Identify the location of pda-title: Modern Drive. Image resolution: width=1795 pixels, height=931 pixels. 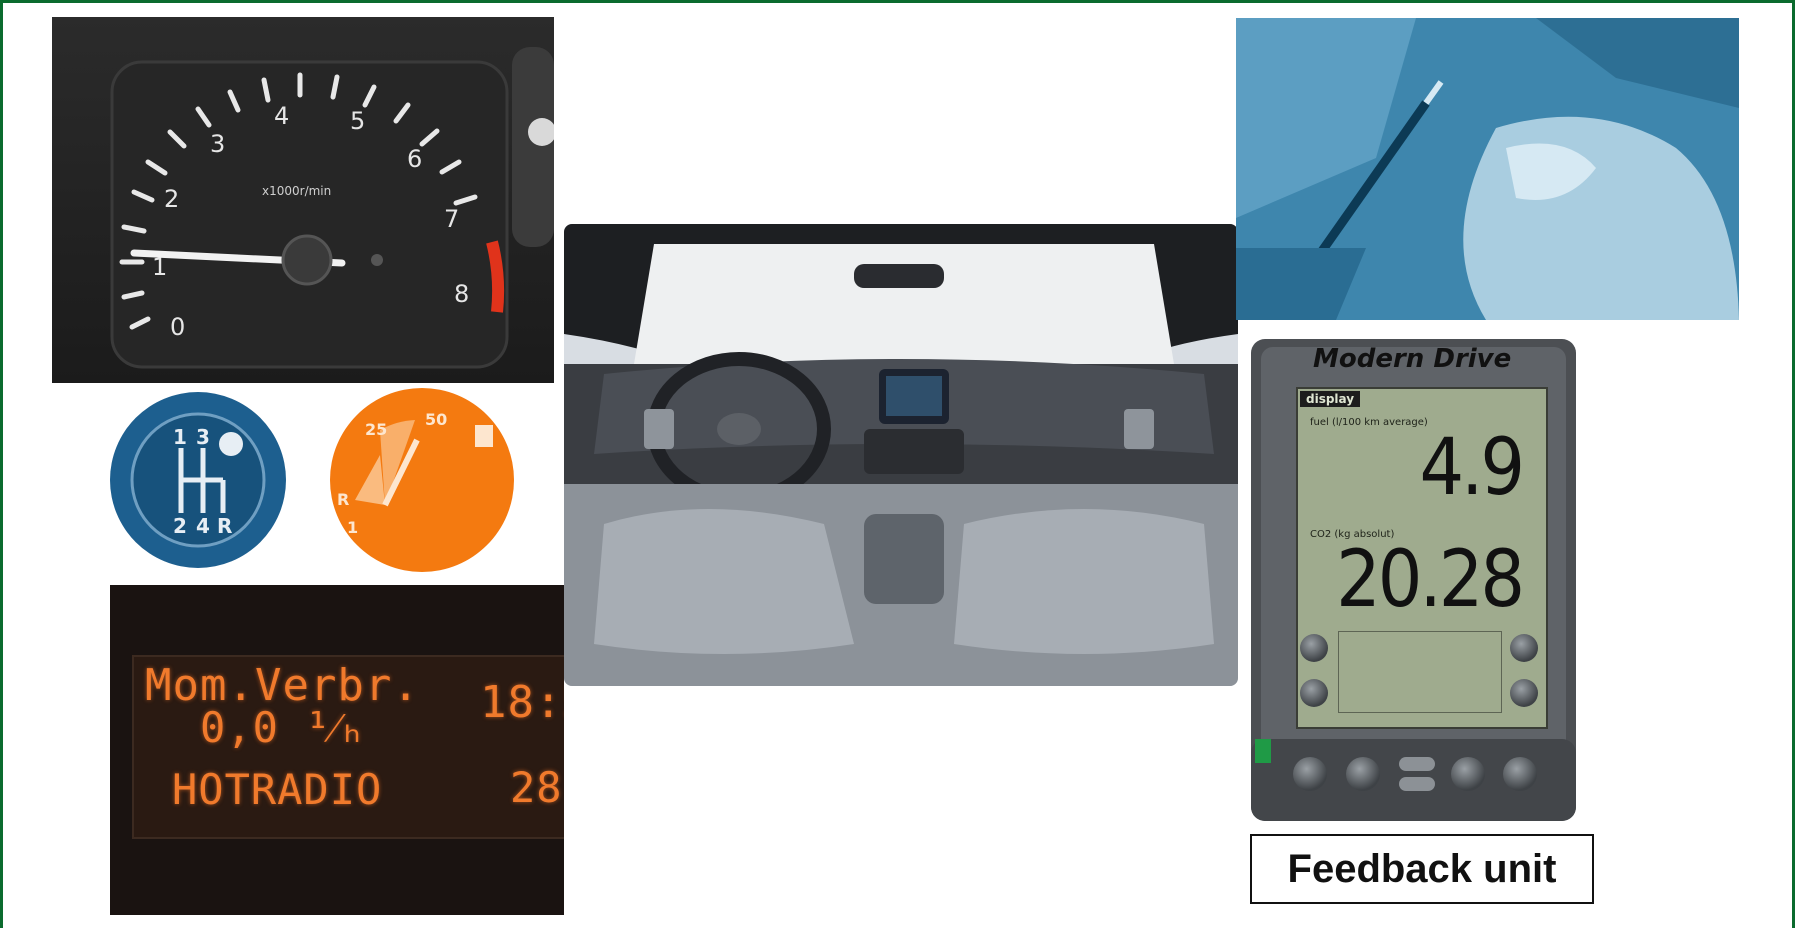
(1412, 359).